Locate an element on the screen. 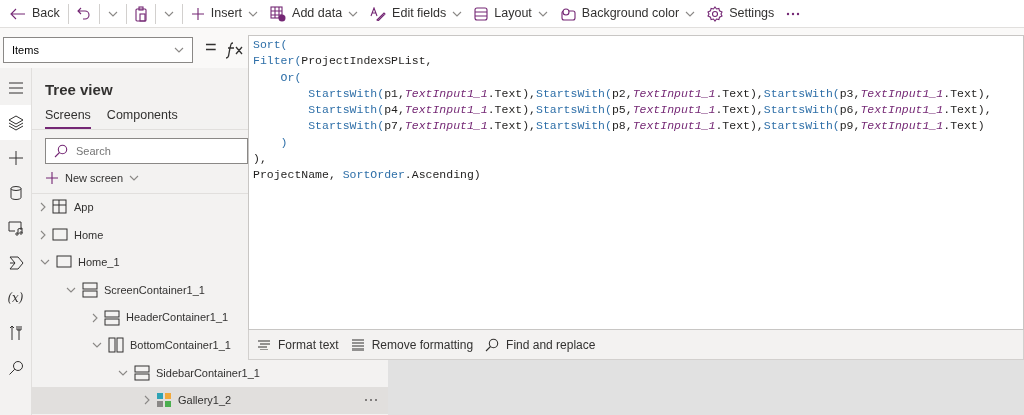 The height and width of the screenshot is (415, 1024). code-line: Or( is located at coordinates (291, 77).